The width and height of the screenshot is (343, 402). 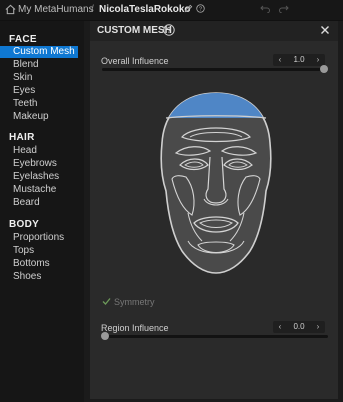 I want to click on sidebar-item-eyebrows: Eyebrows, so click(x=39, y=164).